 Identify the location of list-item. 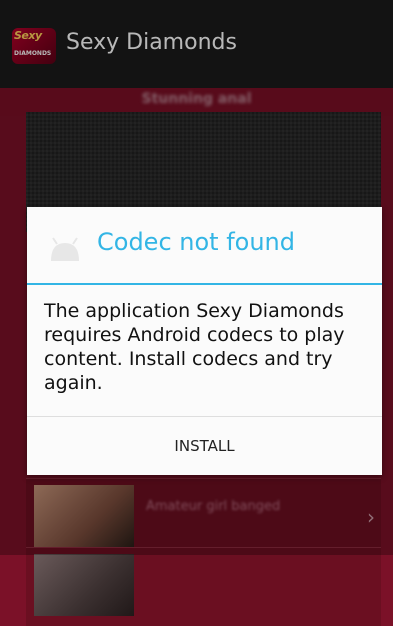
(203, 586).